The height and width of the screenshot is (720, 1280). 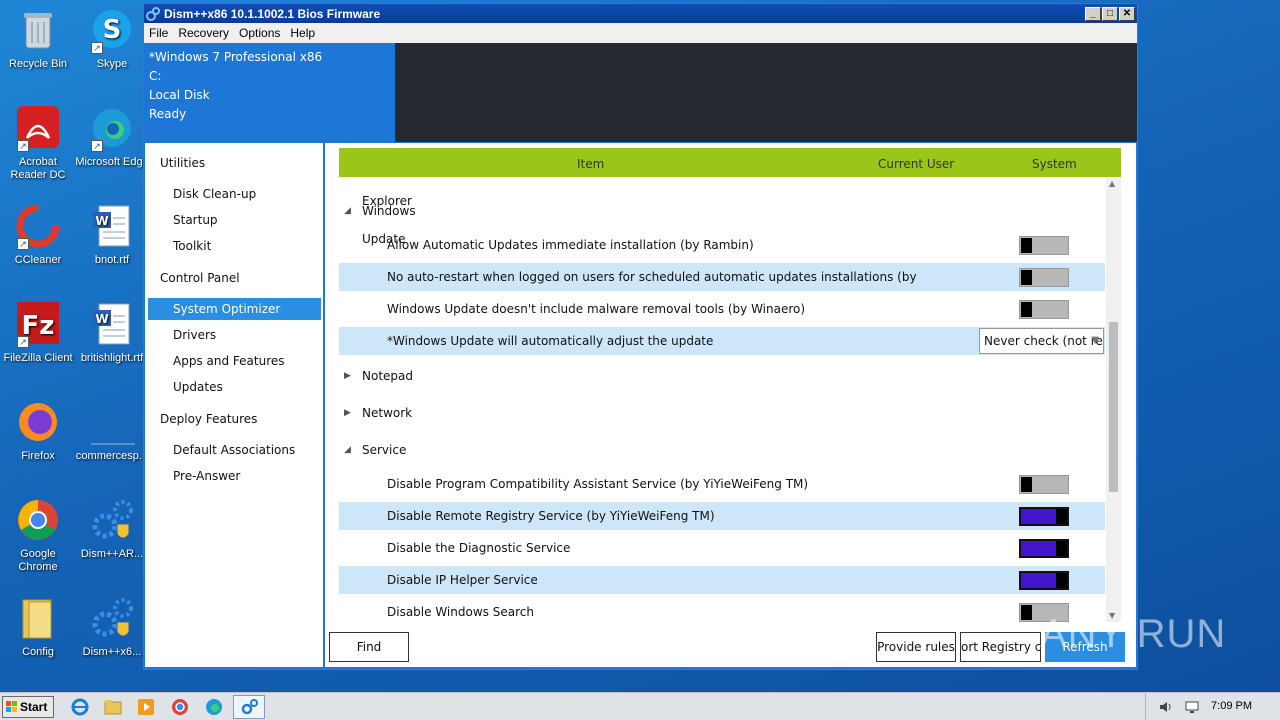 I want to click on minimize-button: _, so click(x=1093, y=13).